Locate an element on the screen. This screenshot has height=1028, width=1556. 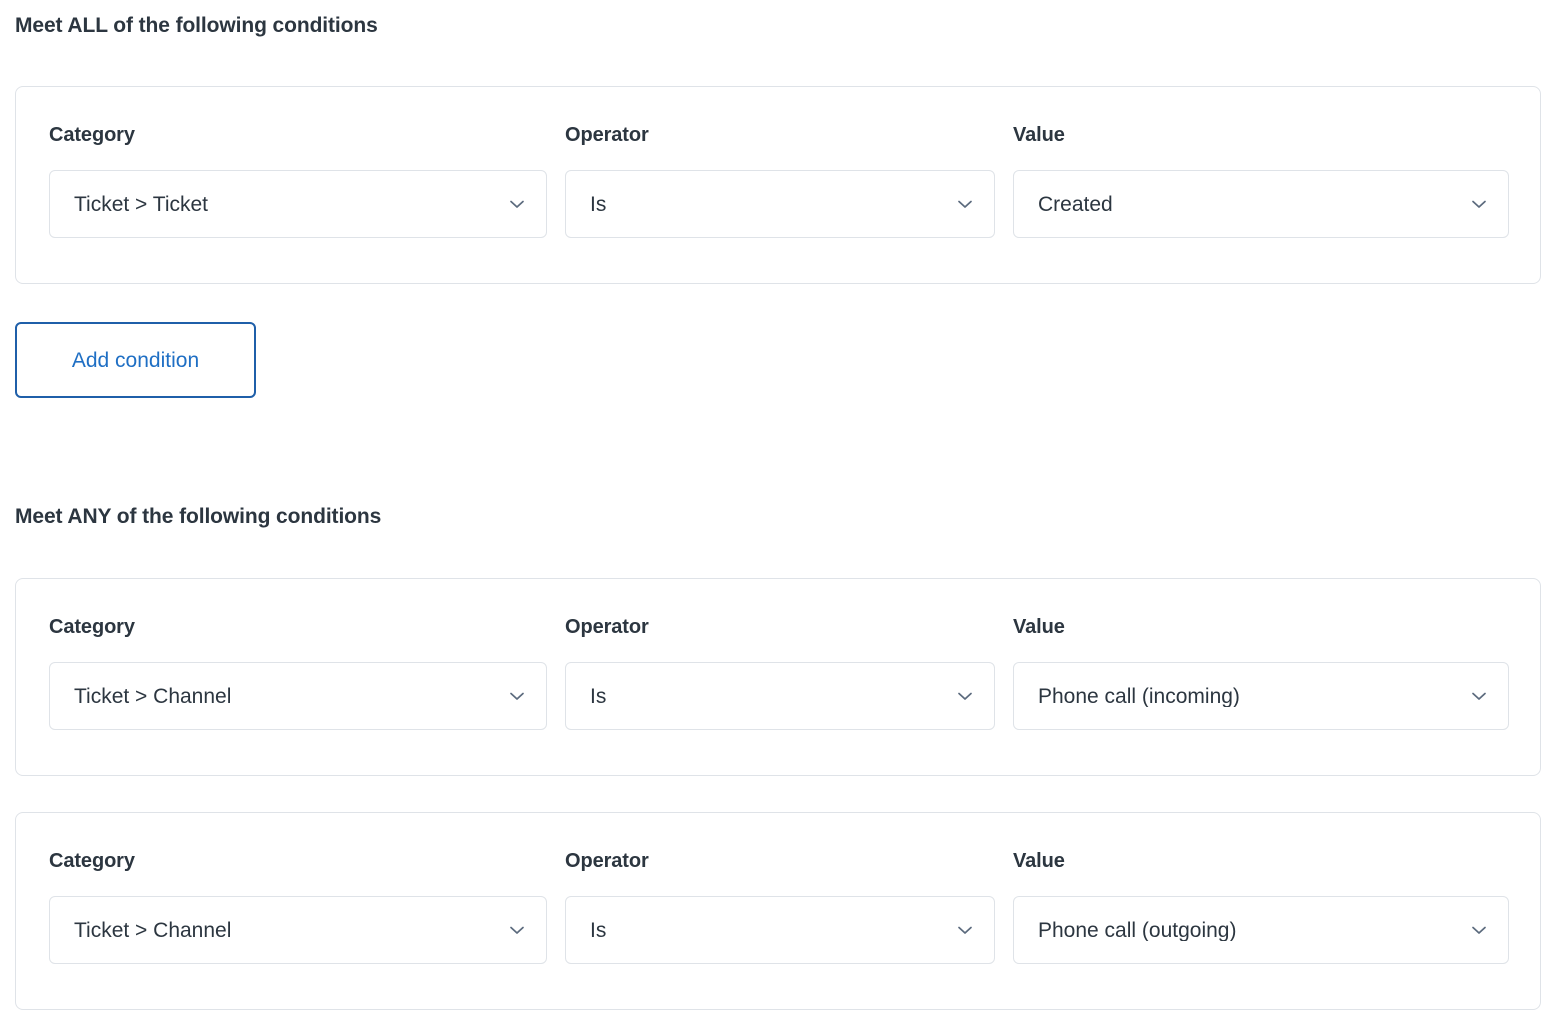
value-select: Phone call (outgoing) is located at coordinates (1261, 930).